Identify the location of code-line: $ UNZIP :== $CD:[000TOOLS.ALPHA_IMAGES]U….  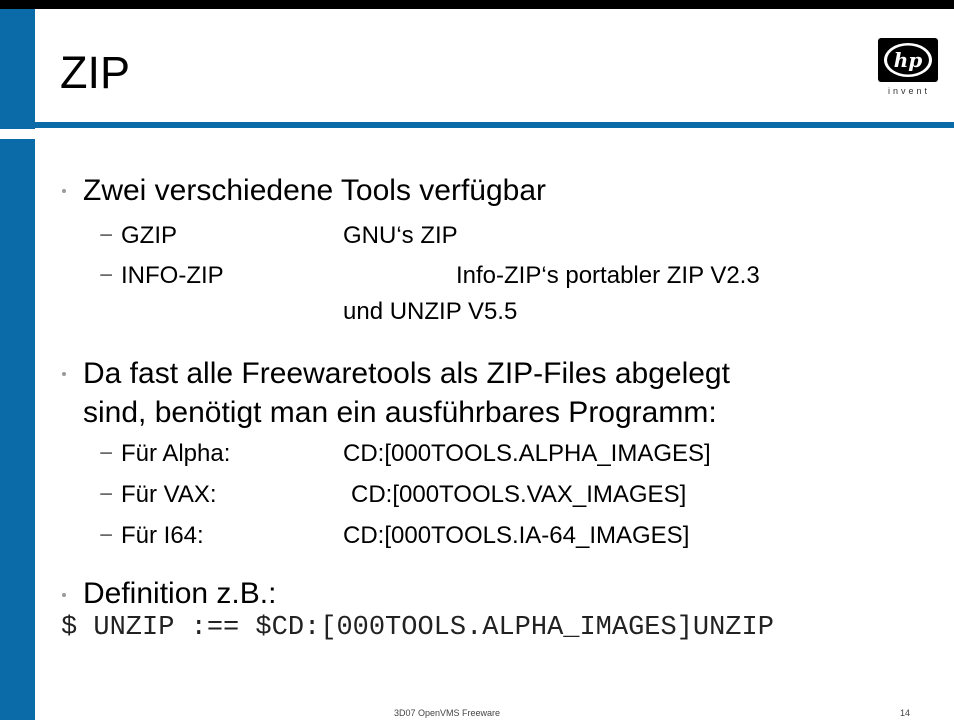
(417, 628).